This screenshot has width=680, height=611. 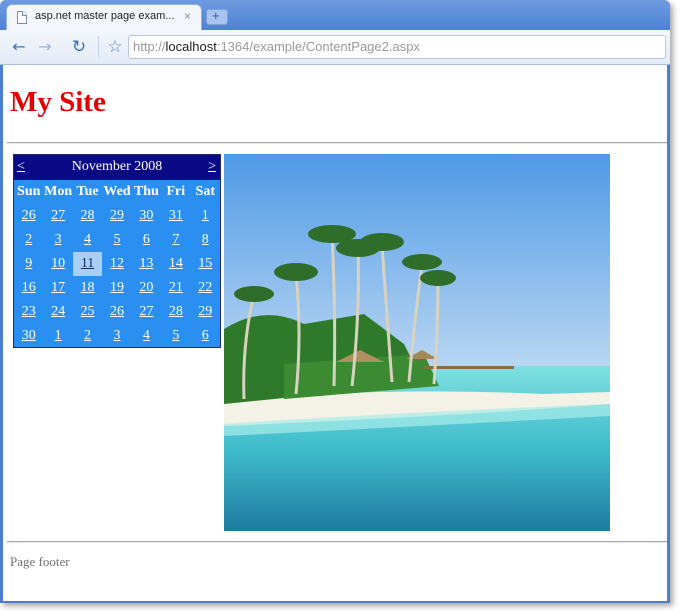 I want to click on page-icon, so click(x=22, y=17).